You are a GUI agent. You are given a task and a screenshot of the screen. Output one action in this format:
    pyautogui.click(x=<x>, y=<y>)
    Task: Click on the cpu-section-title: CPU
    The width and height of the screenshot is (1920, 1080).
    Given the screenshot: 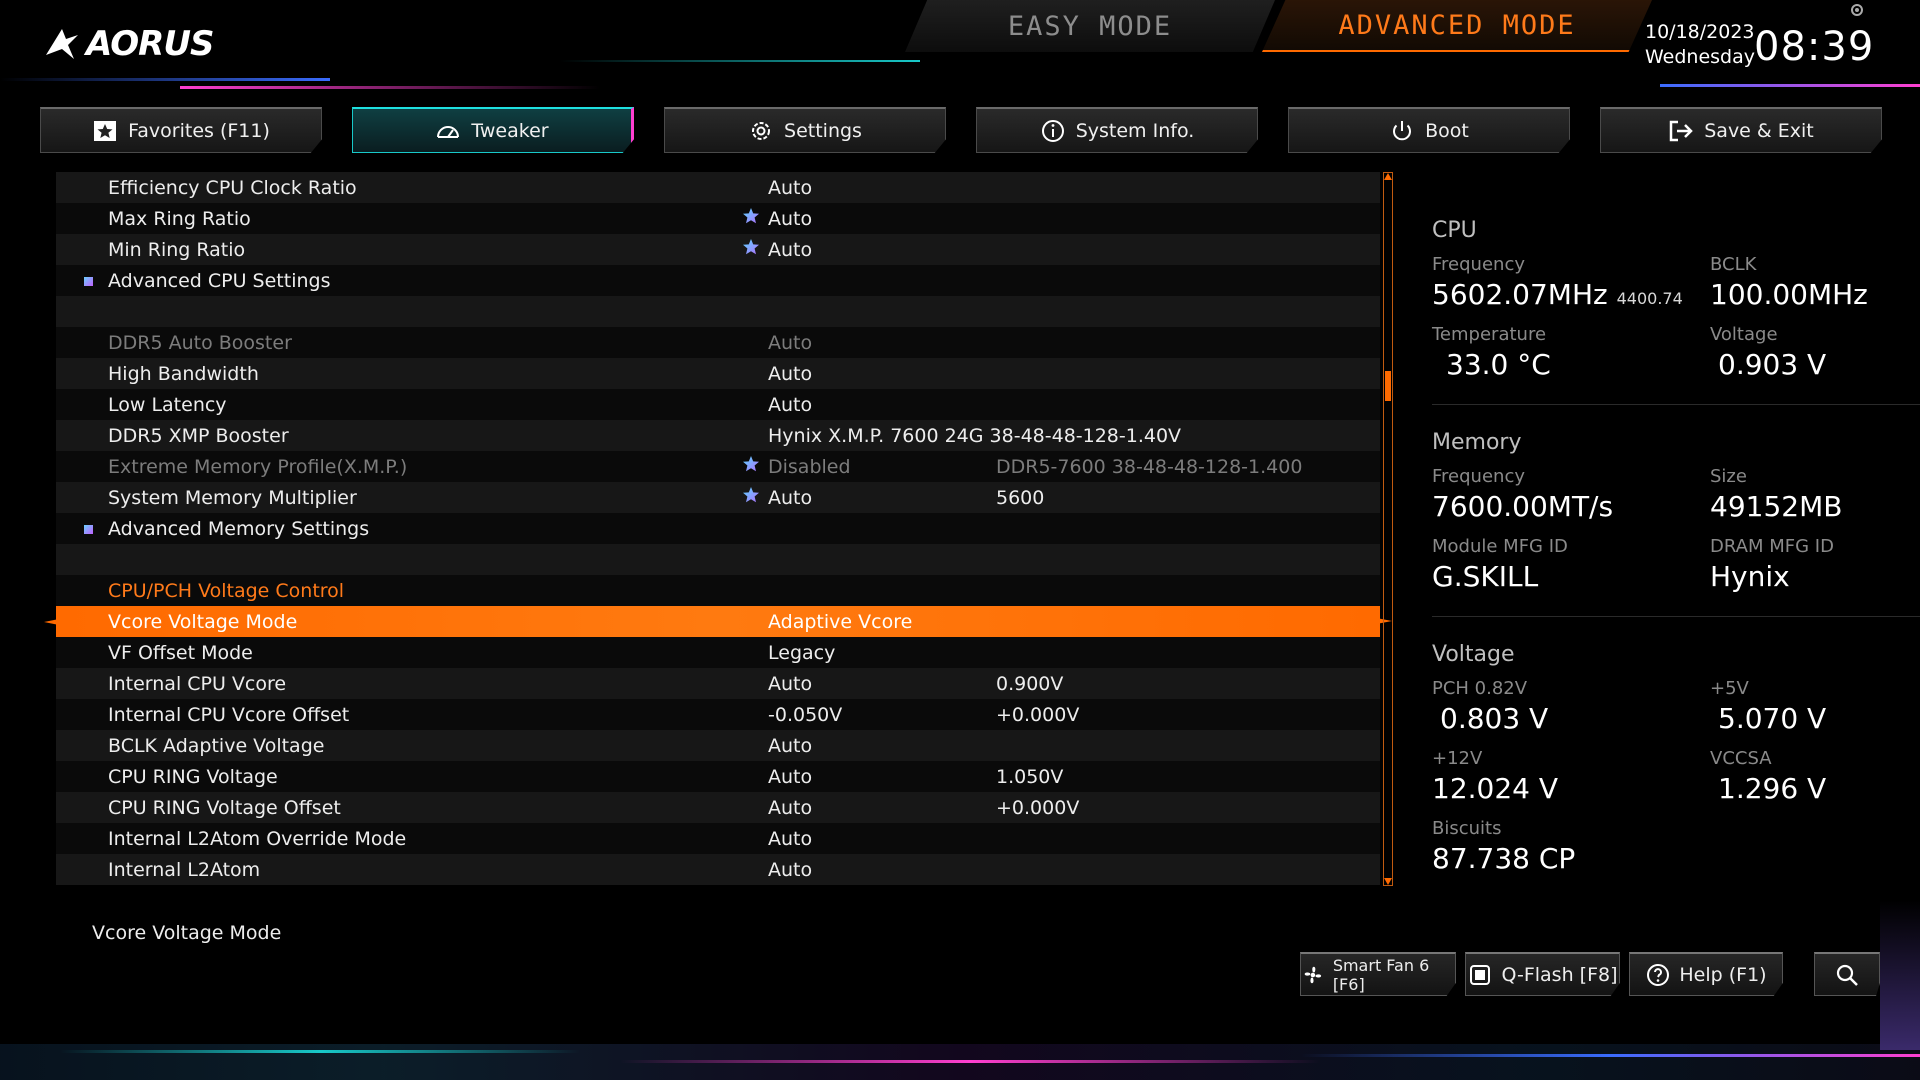 What is the action you would take?
    pyautogui.click(x=1454, y=230)
    